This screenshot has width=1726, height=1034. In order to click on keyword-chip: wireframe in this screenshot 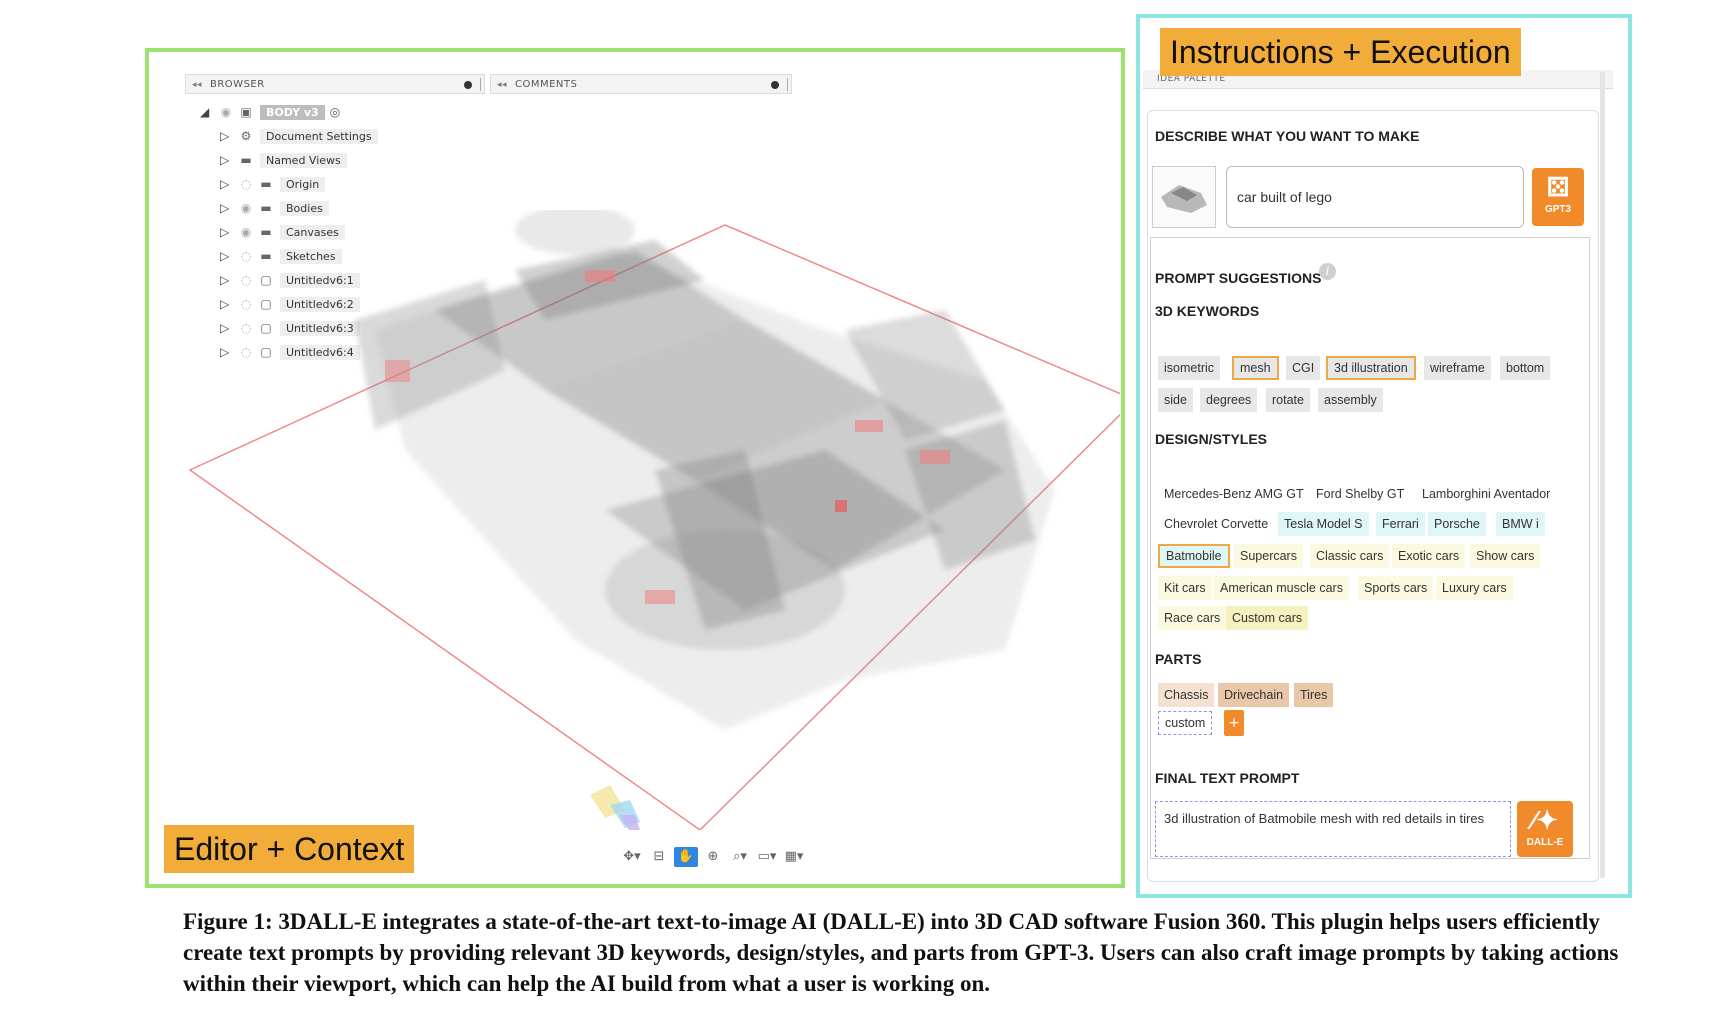, I will do `click(1457, 368)`.